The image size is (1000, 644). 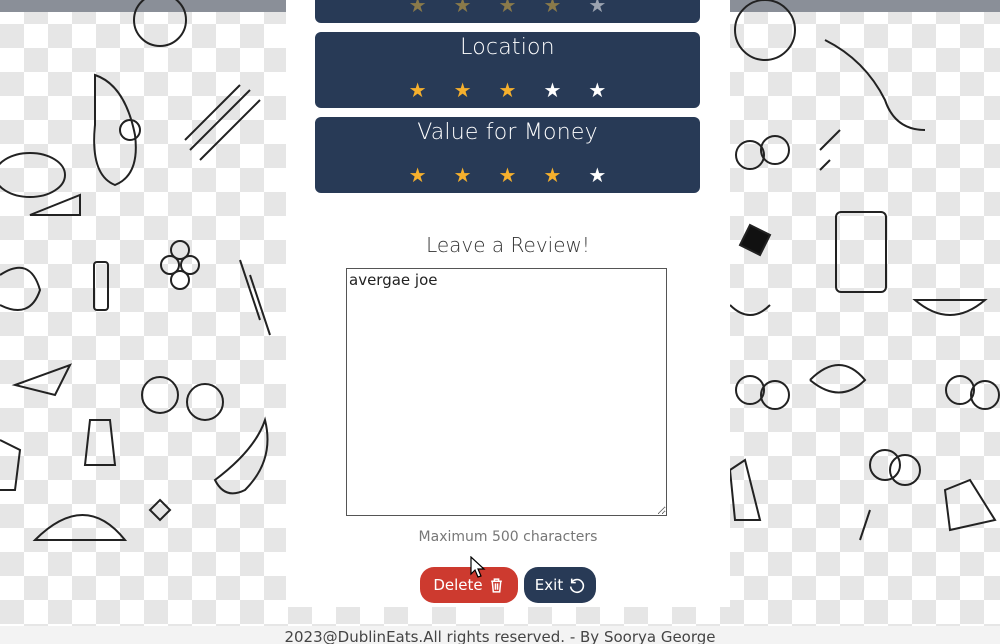 I want to click on delete-button: Delete, so click(x=469, y=585).